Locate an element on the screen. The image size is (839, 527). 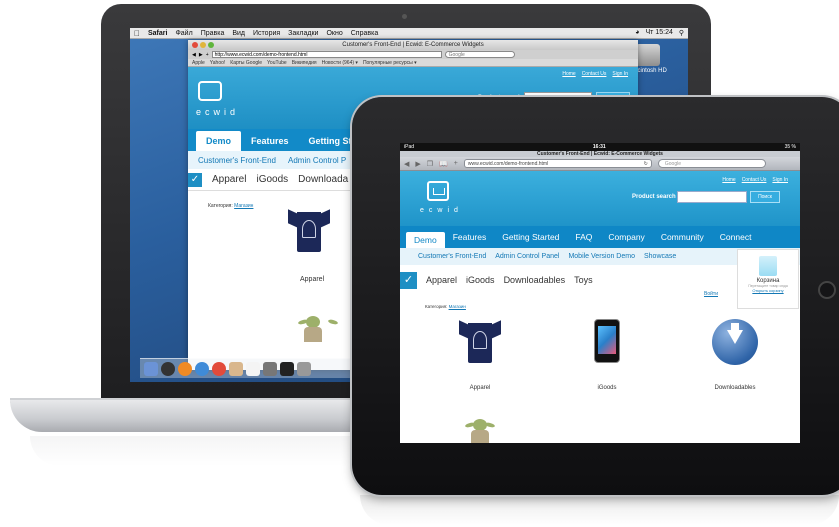
bookmark-item: Yahoo! is located at coordinates (217, 62).